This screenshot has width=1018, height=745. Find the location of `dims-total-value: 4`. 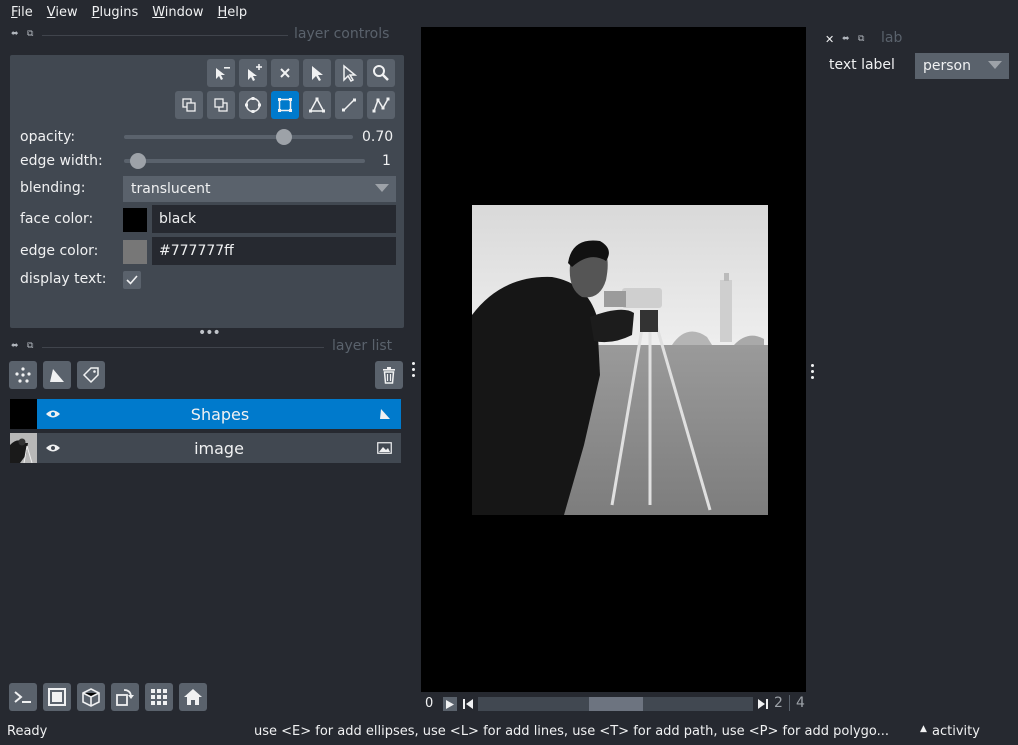

dims-total-value: 4 is located at coordinates (800, 703).